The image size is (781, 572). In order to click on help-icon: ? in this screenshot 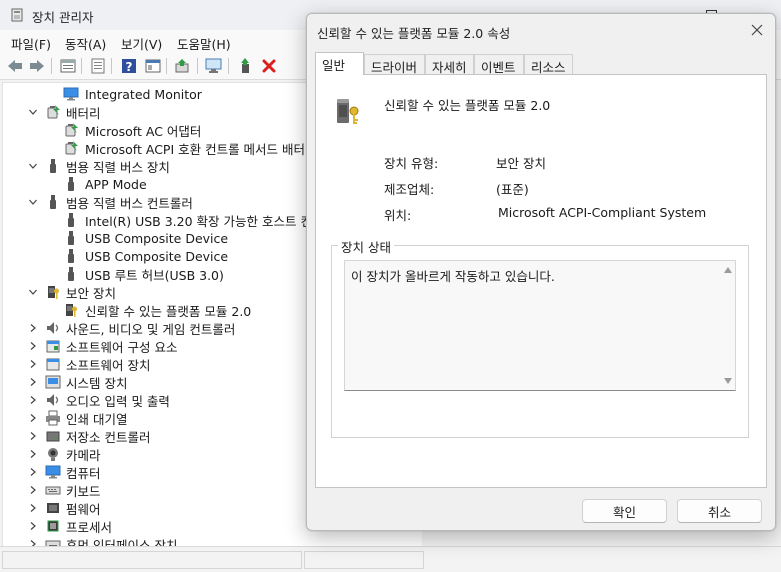, I will do `click(129, 66)`.